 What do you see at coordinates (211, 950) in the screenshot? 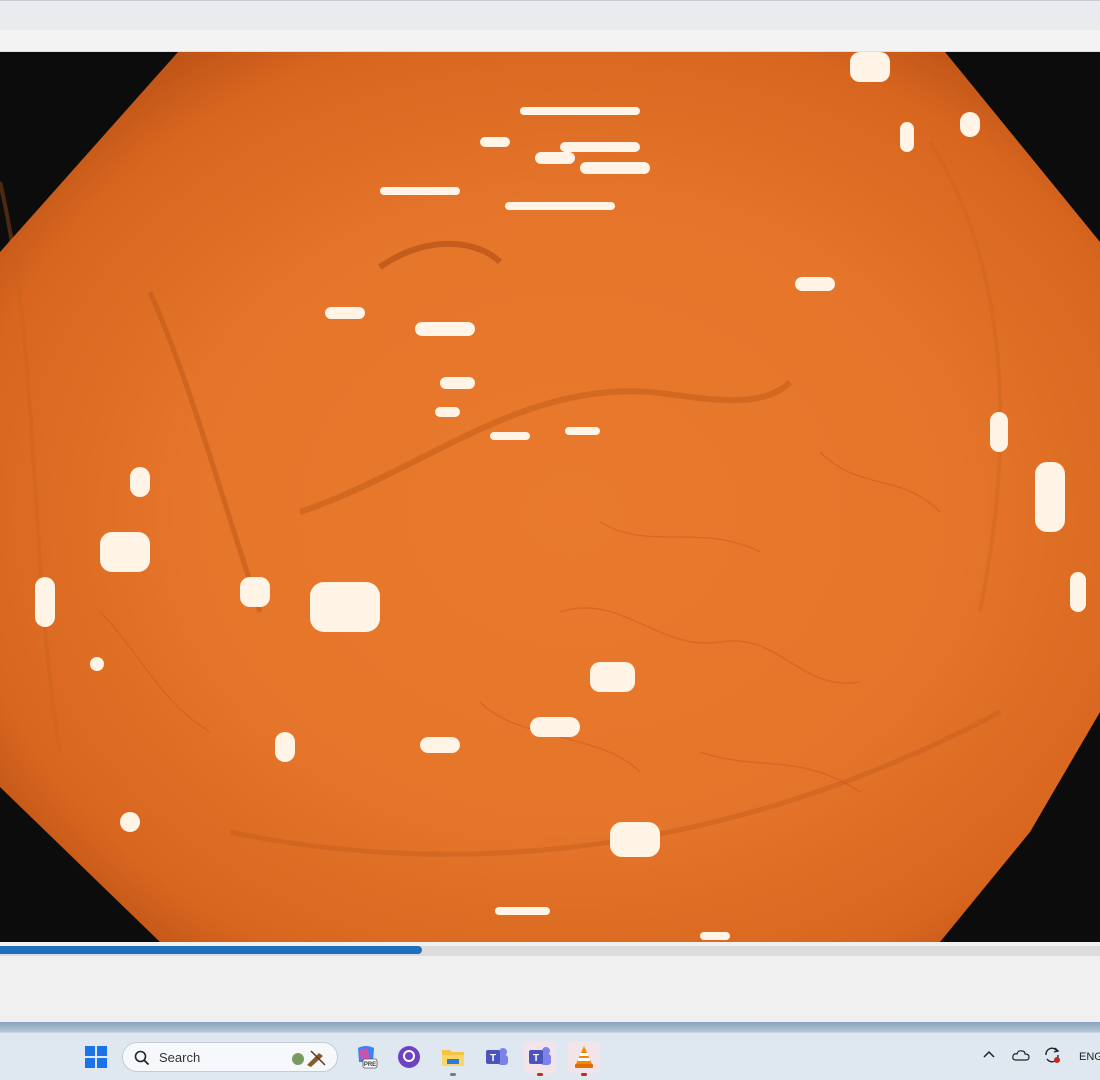
I see `seek-bar-progress` at bounding box center [211, 950].